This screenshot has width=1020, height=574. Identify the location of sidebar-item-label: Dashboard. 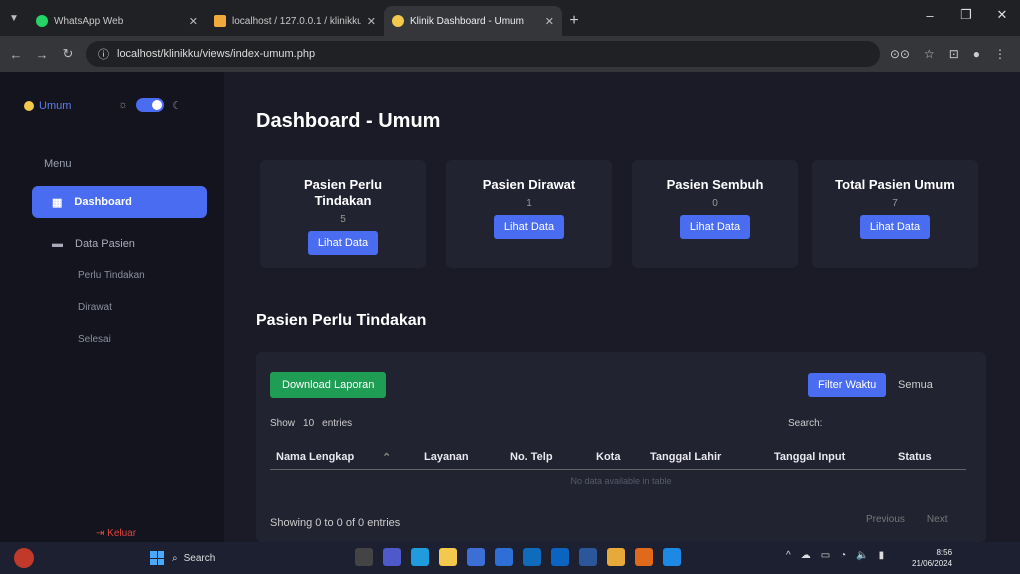
(103, 202).